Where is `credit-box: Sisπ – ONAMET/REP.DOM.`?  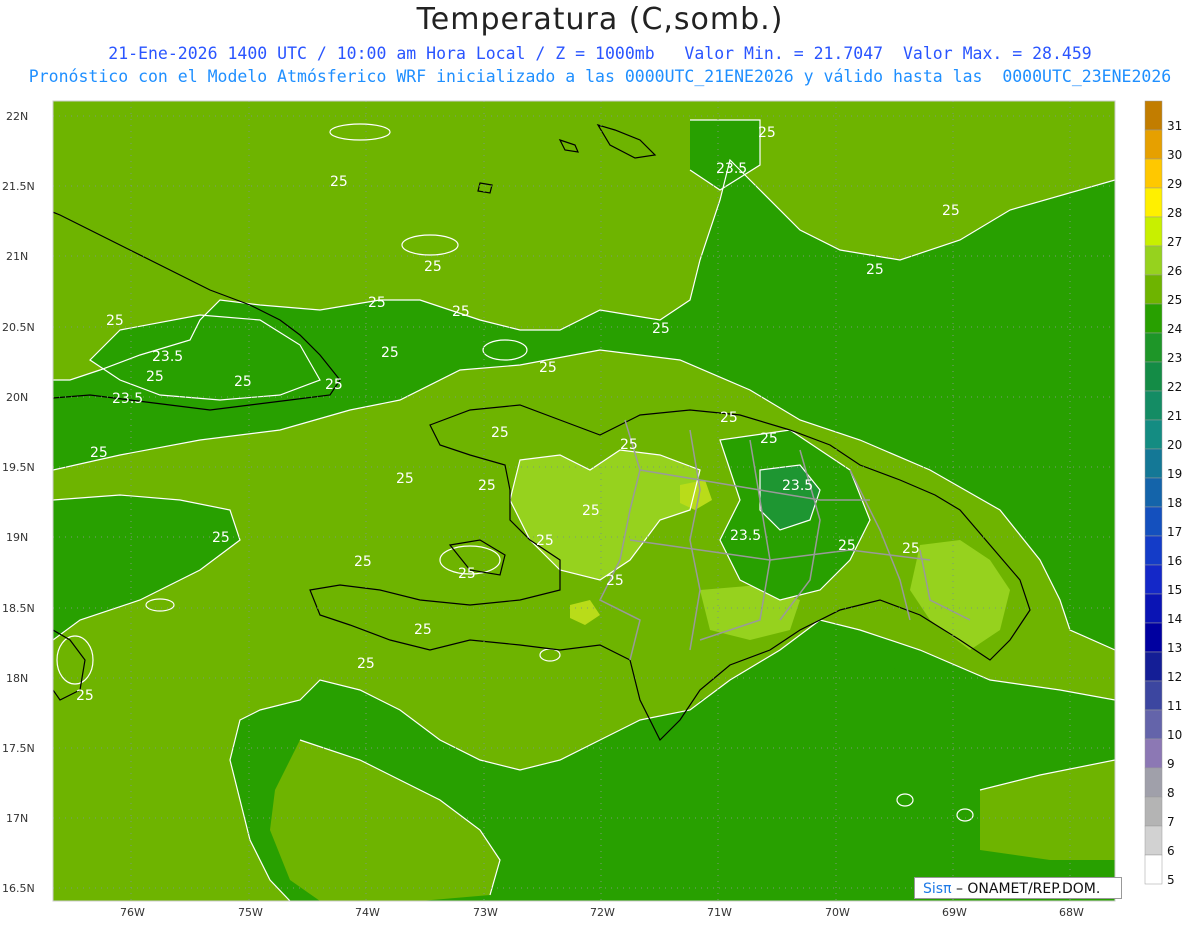
credit-box: Sisπ – ONAMET/REP.DOM. is located at coordinates (1018, 888).